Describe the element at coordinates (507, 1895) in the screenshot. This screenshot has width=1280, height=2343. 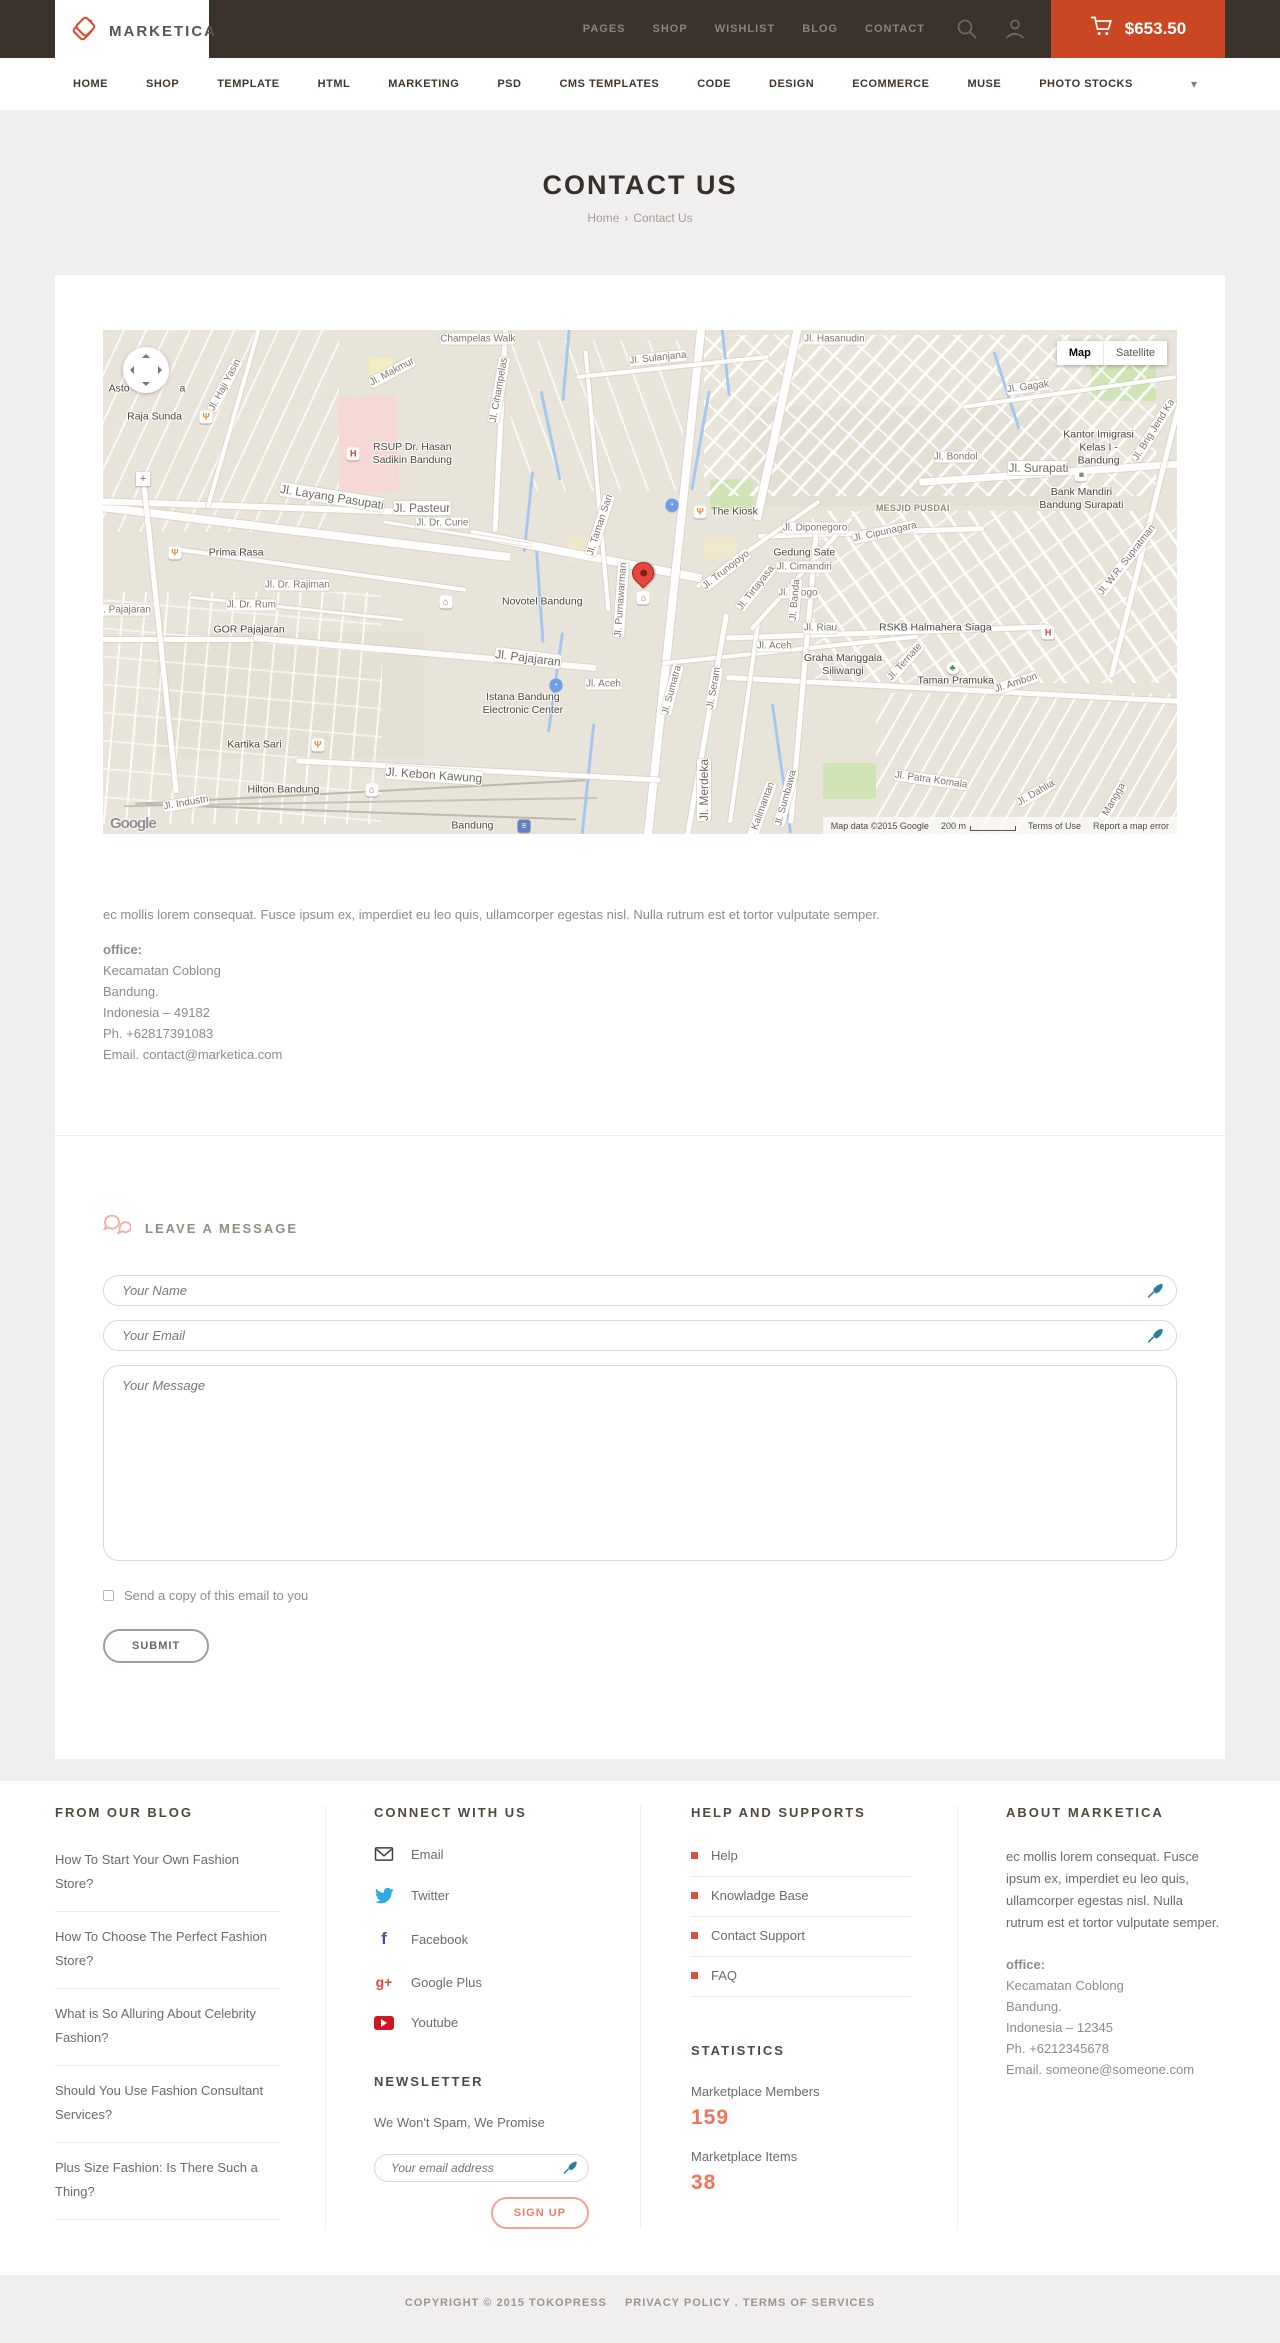
I see `social-link-twitter: Twitter` at that location.